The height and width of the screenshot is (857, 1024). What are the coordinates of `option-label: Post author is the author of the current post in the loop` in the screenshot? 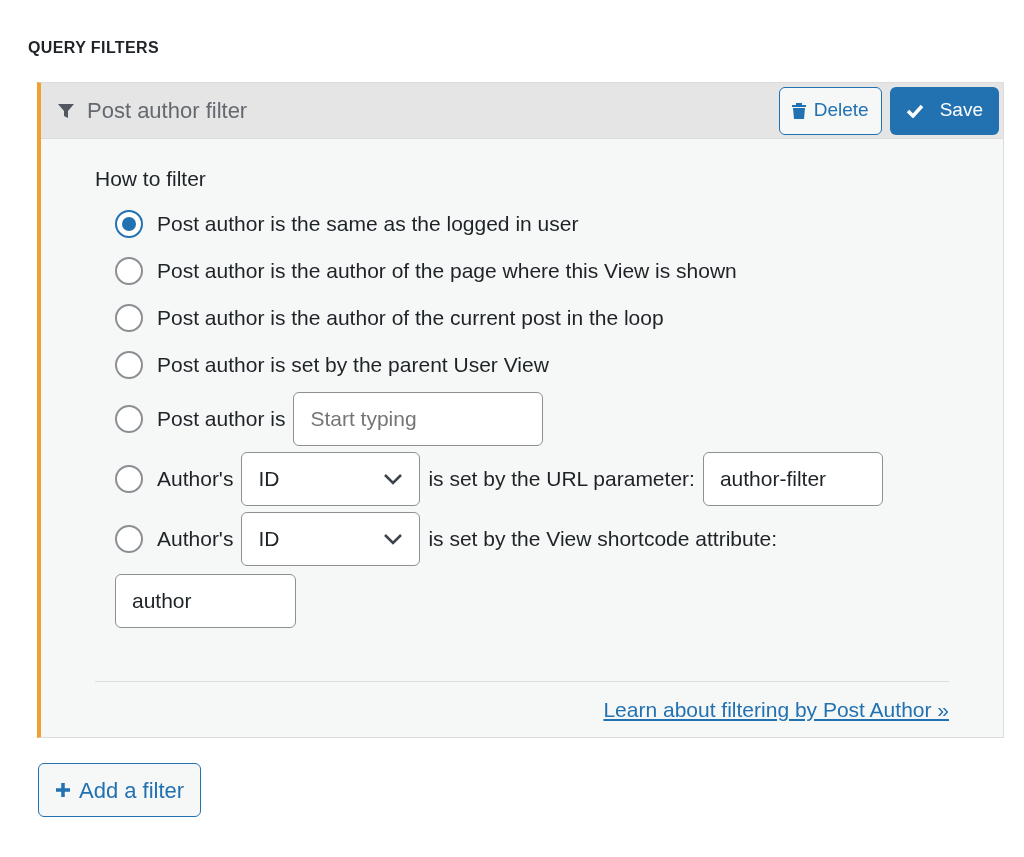 It's located at (410, 318).